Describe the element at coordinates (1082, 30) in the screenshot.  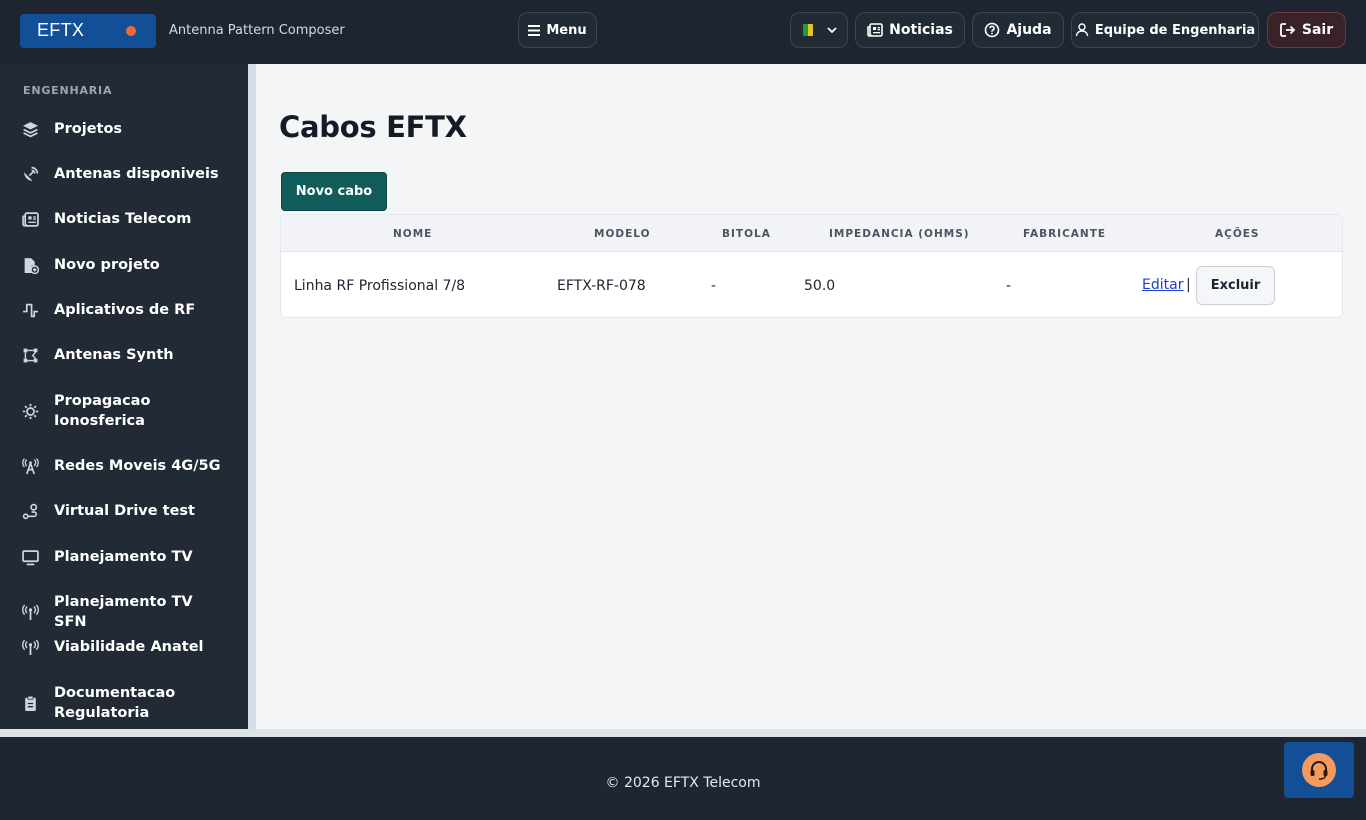
I see `user-icon` at that location.